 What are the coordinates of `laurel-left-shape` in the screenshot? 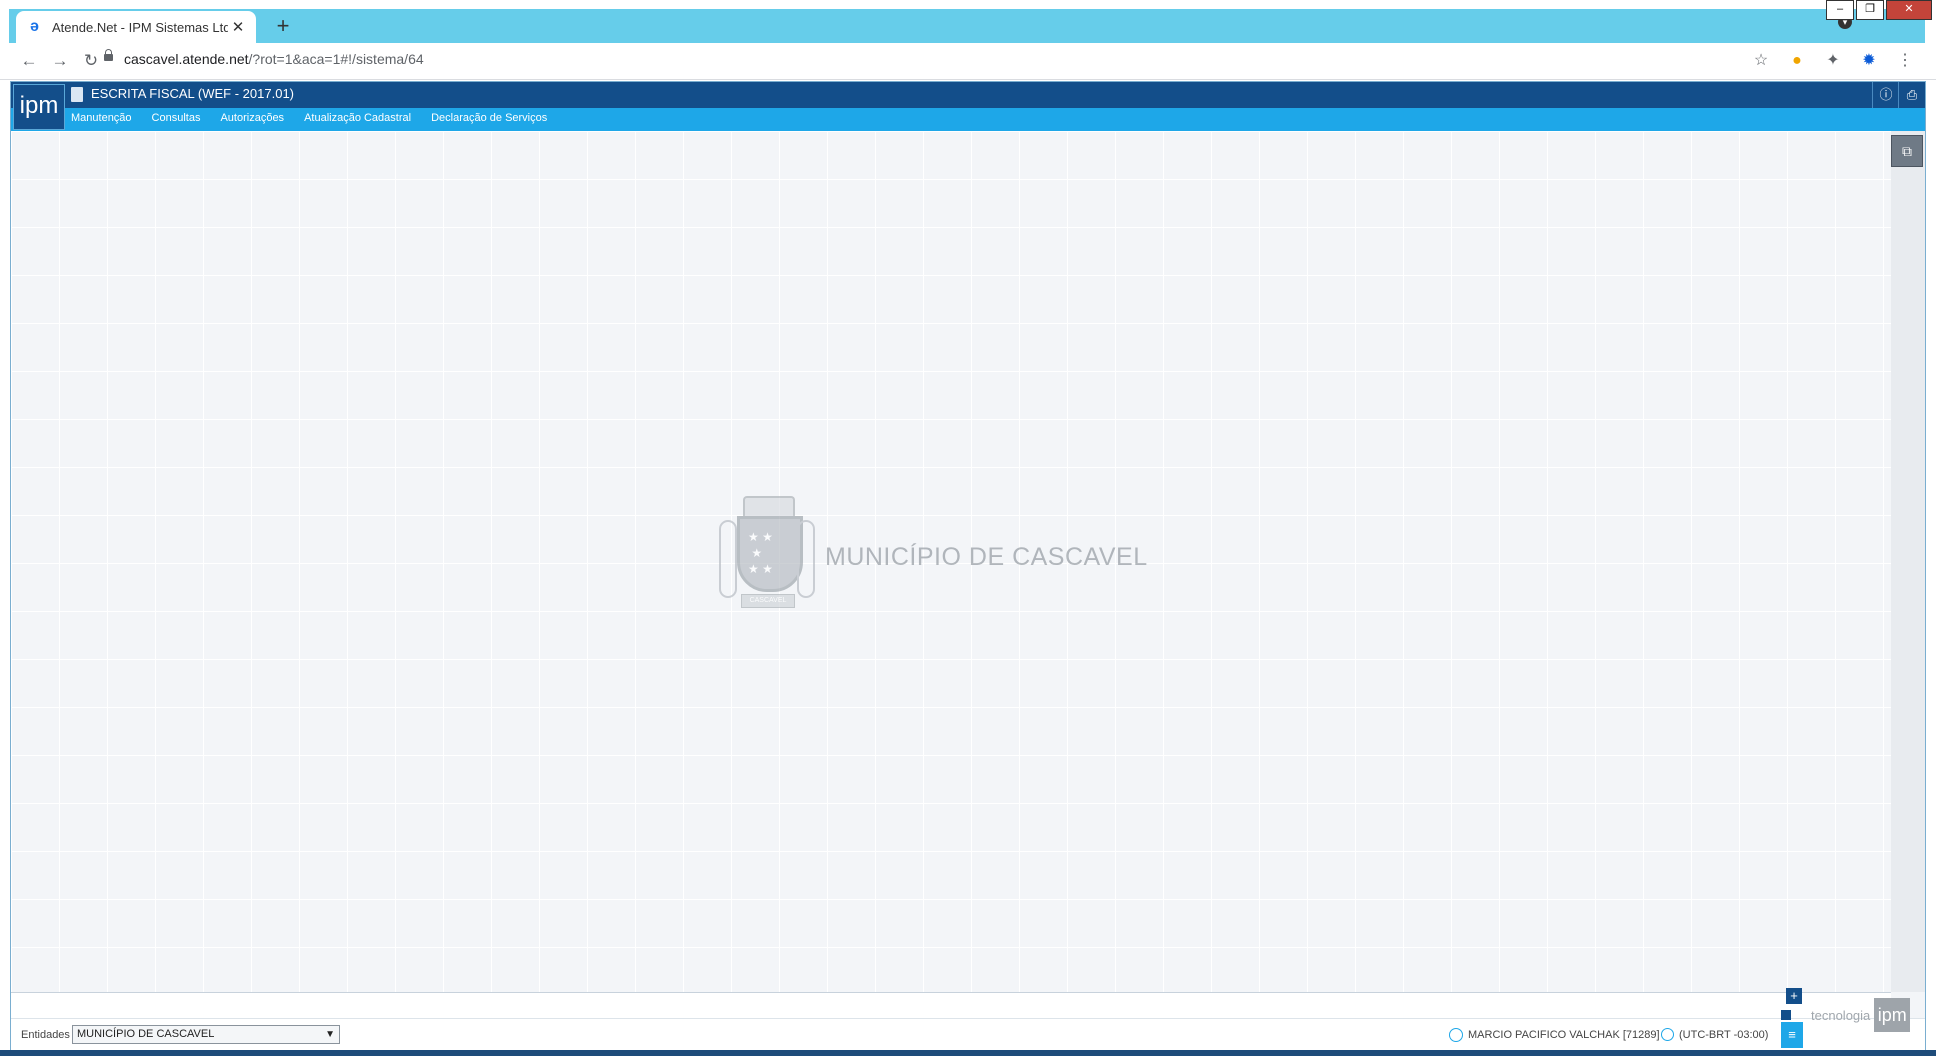 It's located at (728, 559).